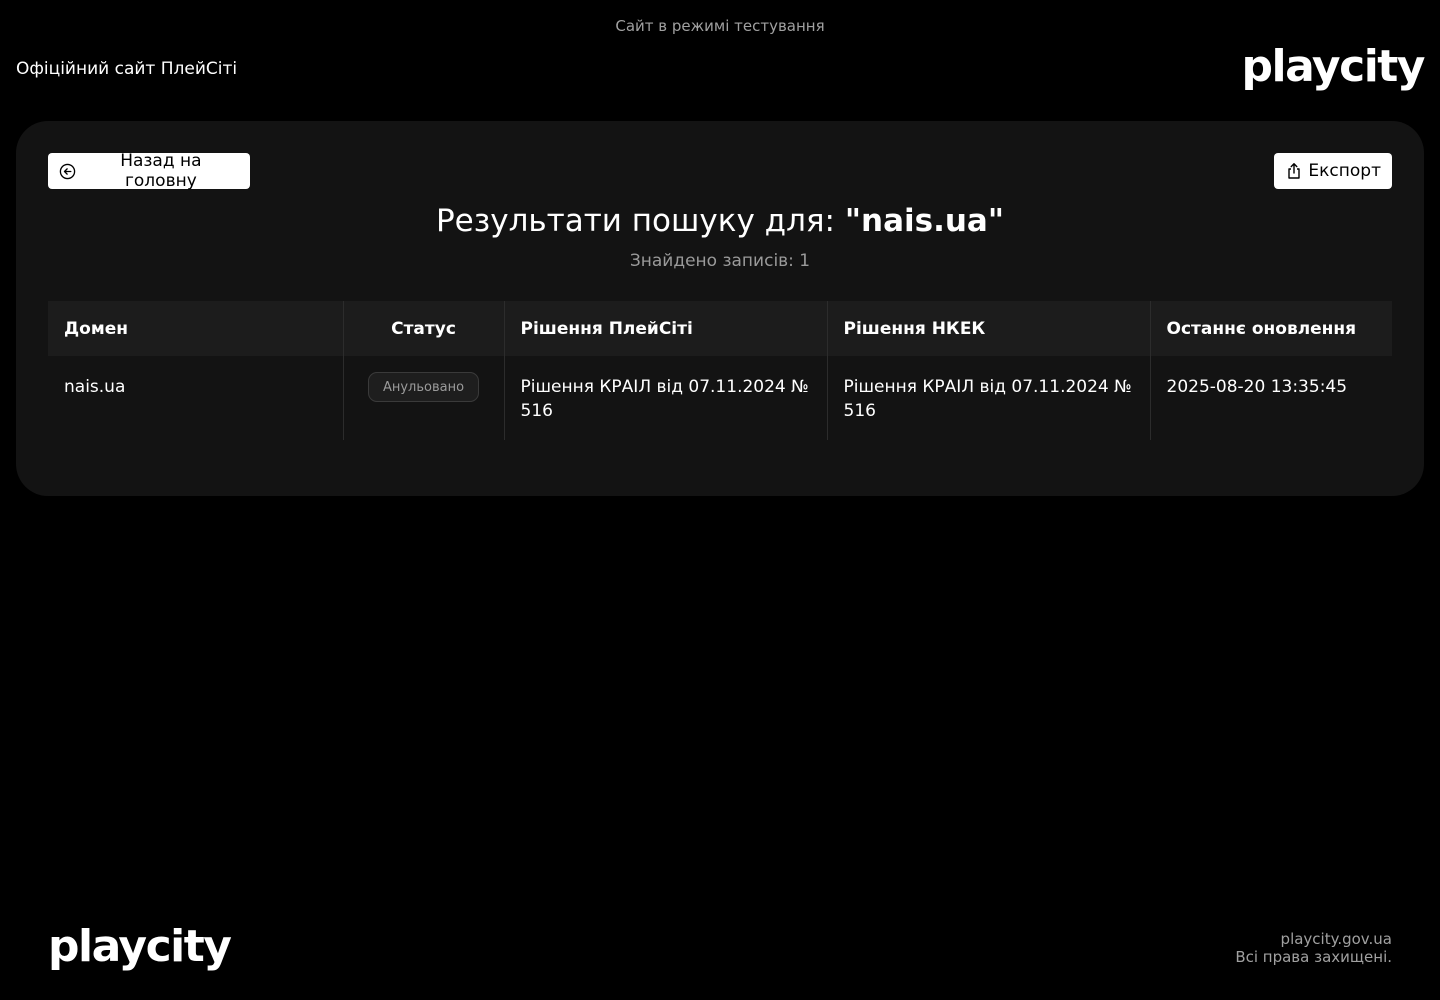 The width and height of the screenshot is (1440, 1000). I want to click on footer-info: playcity.gov.ua Всі права захищені., so click(1313, 948).